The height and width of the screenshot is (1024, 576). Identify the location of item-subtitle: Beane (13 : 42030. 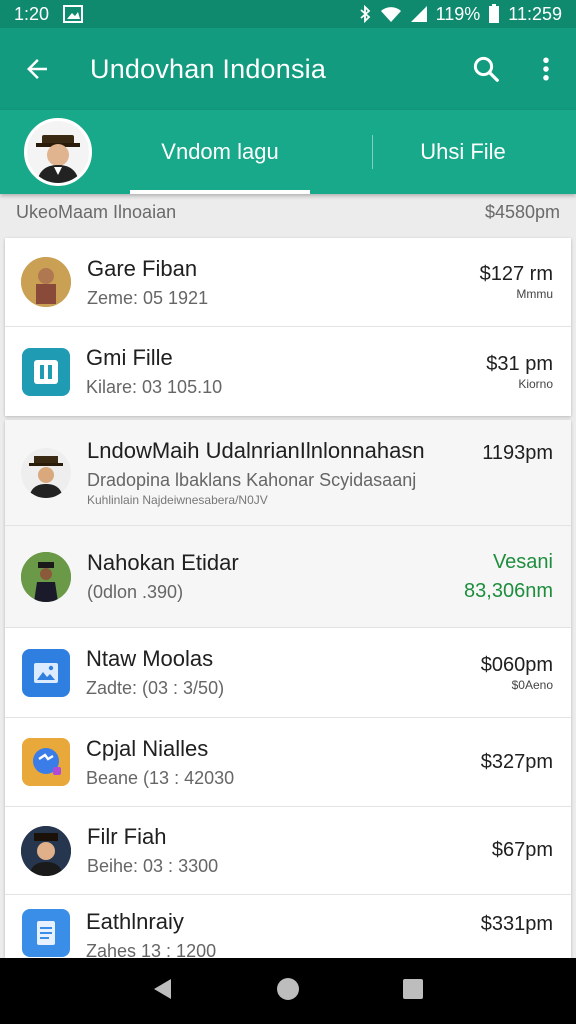
(160, 777).